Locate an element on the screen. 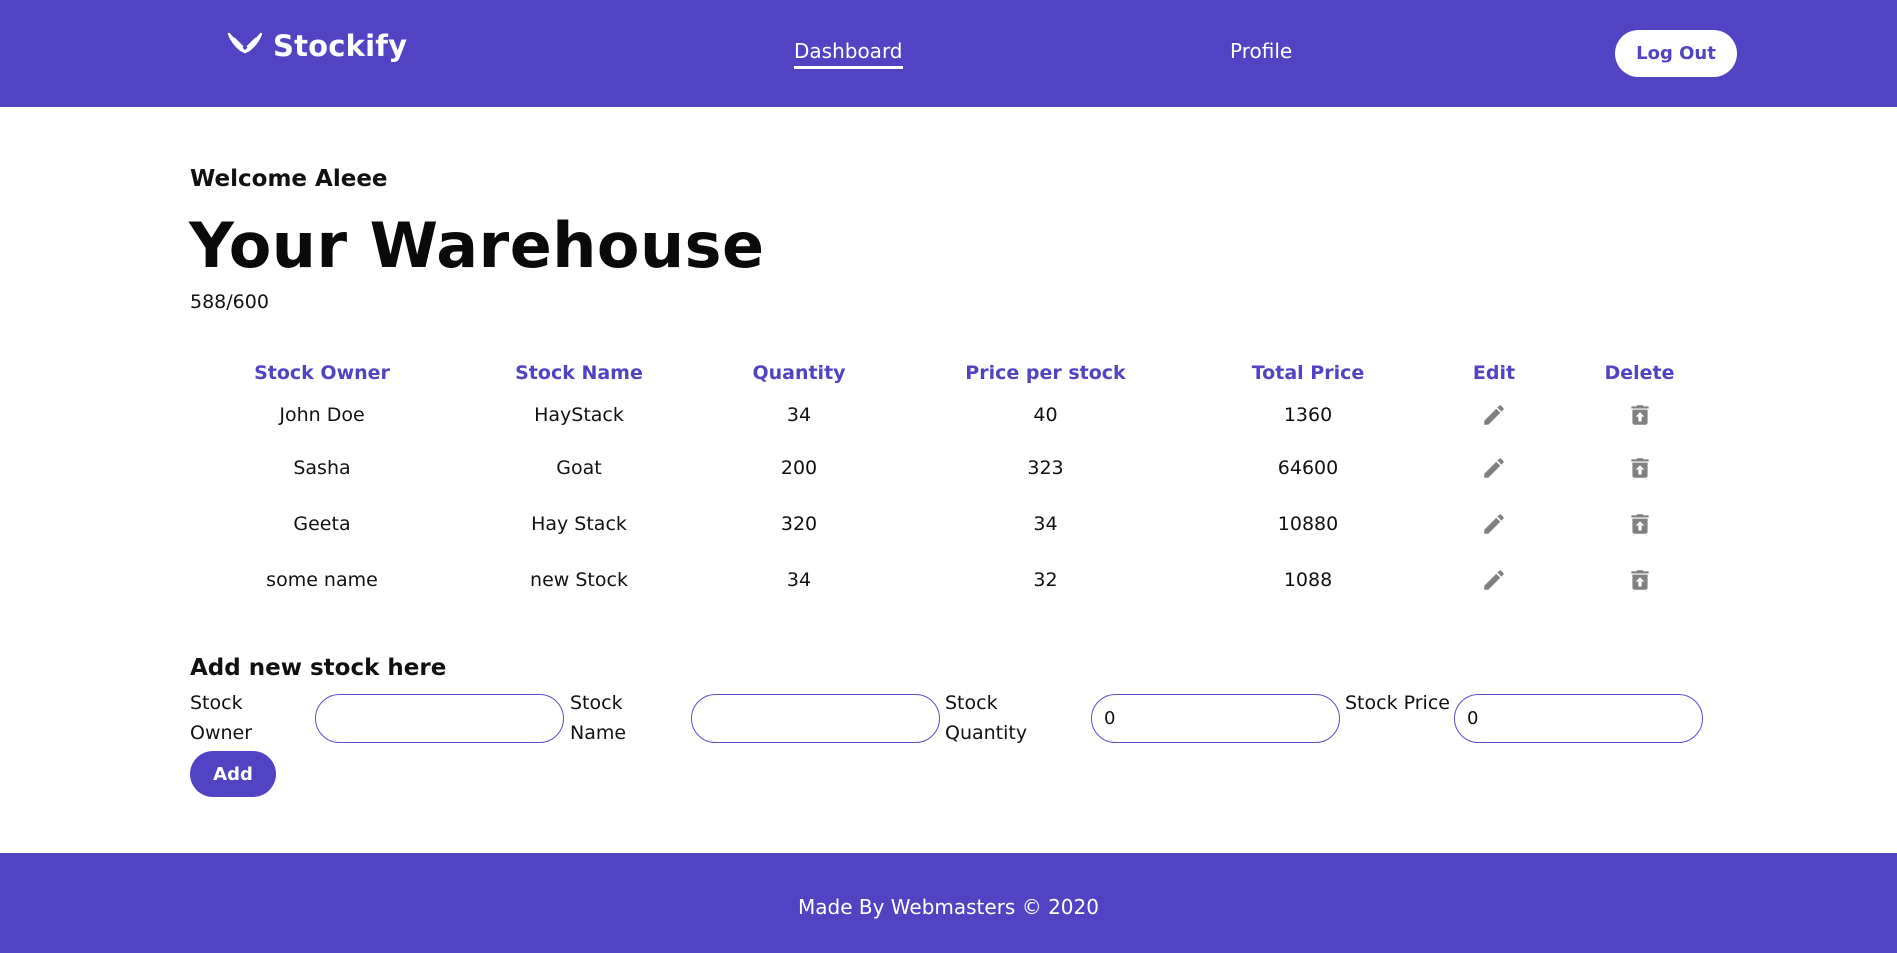 The height and width of the screenshot is (953, 1897). col-header-delete: Delete is located at coordinates (1639, 373).